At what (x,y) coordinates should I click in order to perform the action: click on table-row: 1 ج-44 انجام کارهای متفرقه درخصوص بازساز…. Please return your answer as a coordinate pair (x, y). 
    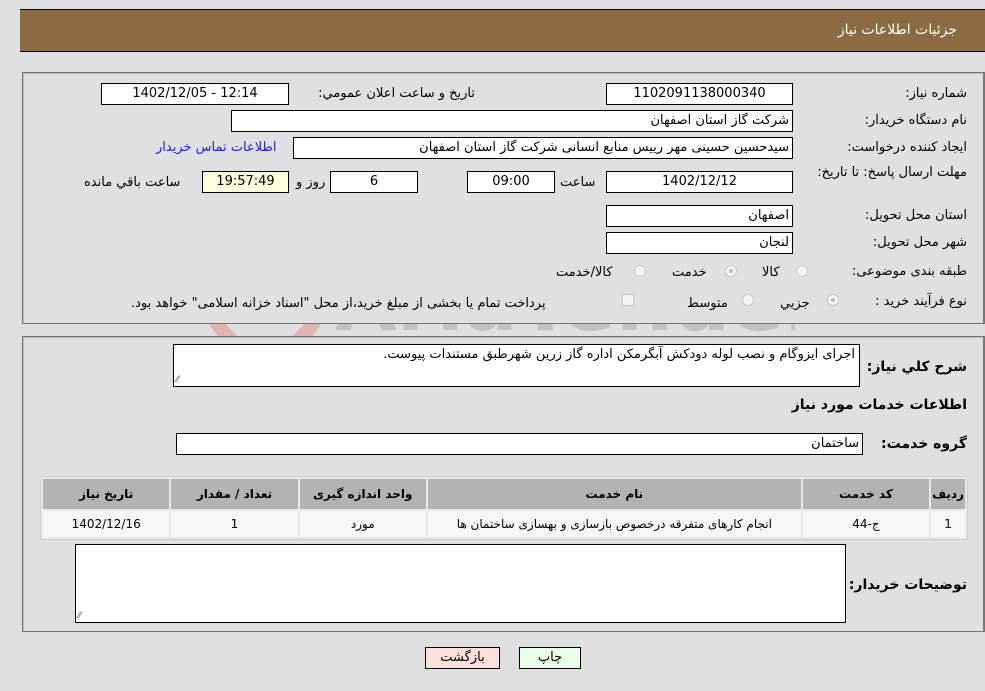
    Looking at the image, I should click on (504, 524).